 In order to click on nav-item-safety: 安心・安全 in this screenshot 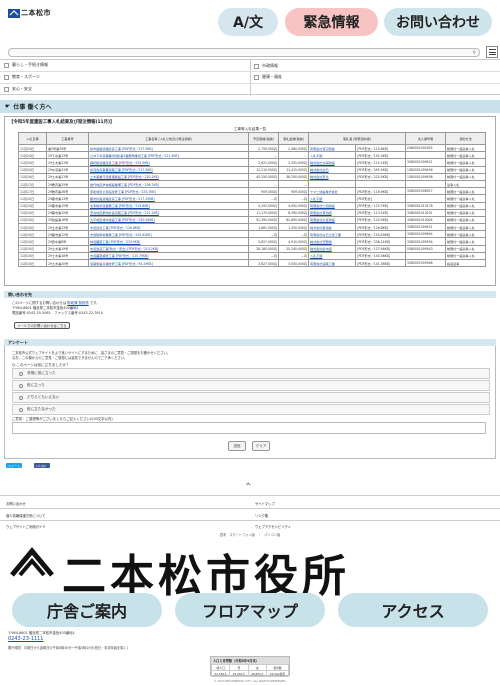, I will do `click(18, 89)`.